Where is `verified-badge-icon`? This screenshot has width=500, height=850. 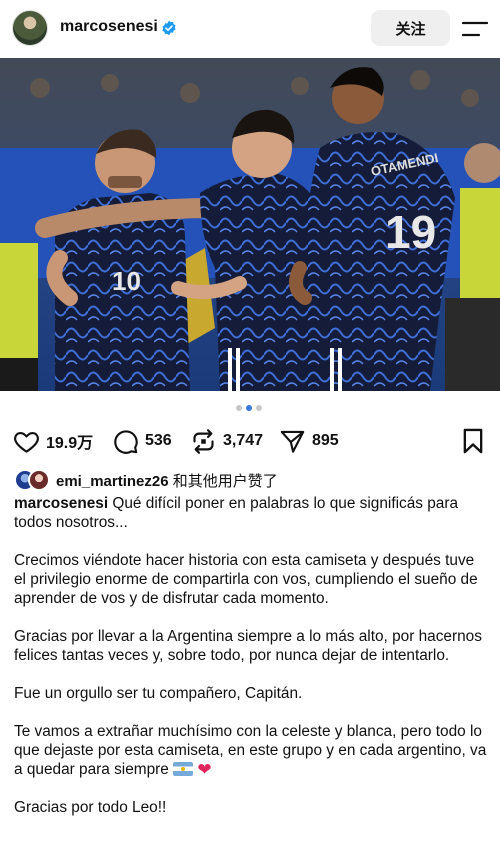
verified-badge-icon is located at coordinates (169, 28).